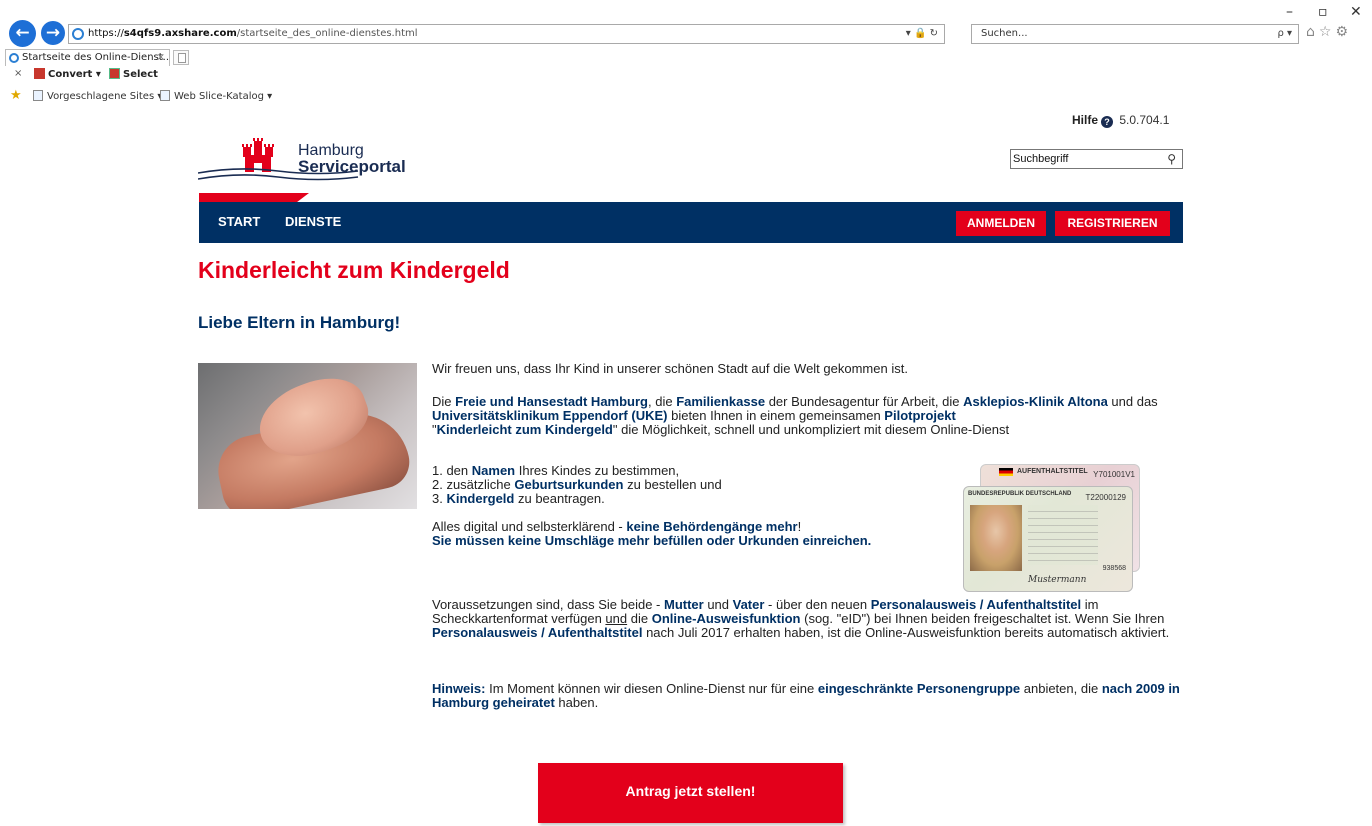 Image resolution: width=1372 pixels, height=826 pixels. What do you see at coordinates (1132, 401) in the screenshot?
I see `text: und das` at bounding box center [1132, 401].